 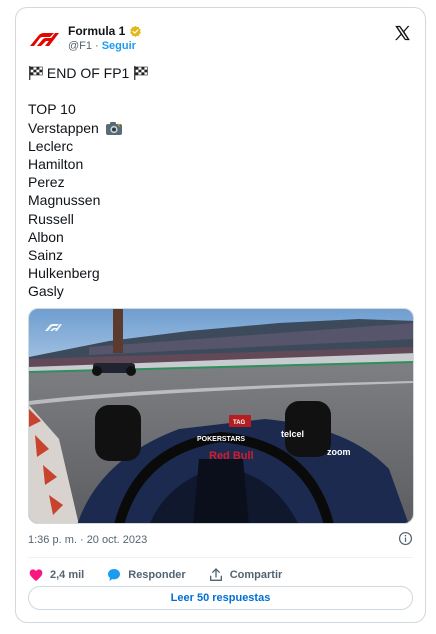 I want to click on driver-name: Sainz, so click(x=46, y=254).